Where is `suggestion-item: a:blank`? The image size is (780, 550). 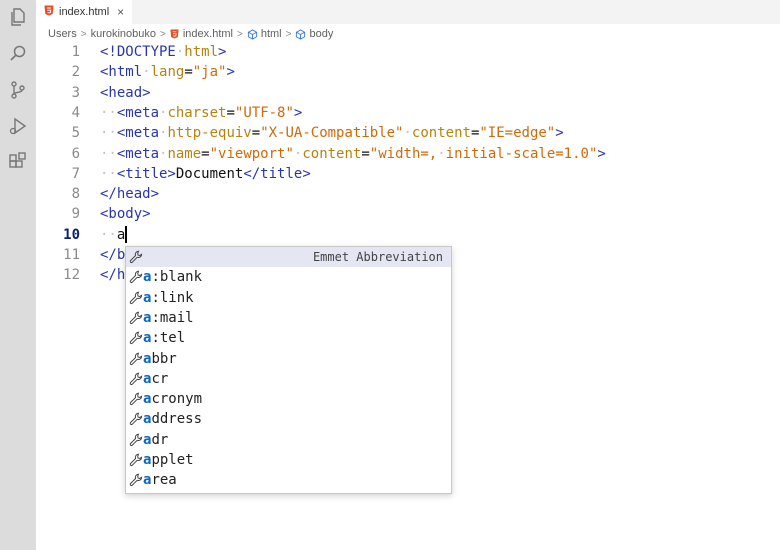 suggestion-item: a:blank is located at coordinates (288, 277).